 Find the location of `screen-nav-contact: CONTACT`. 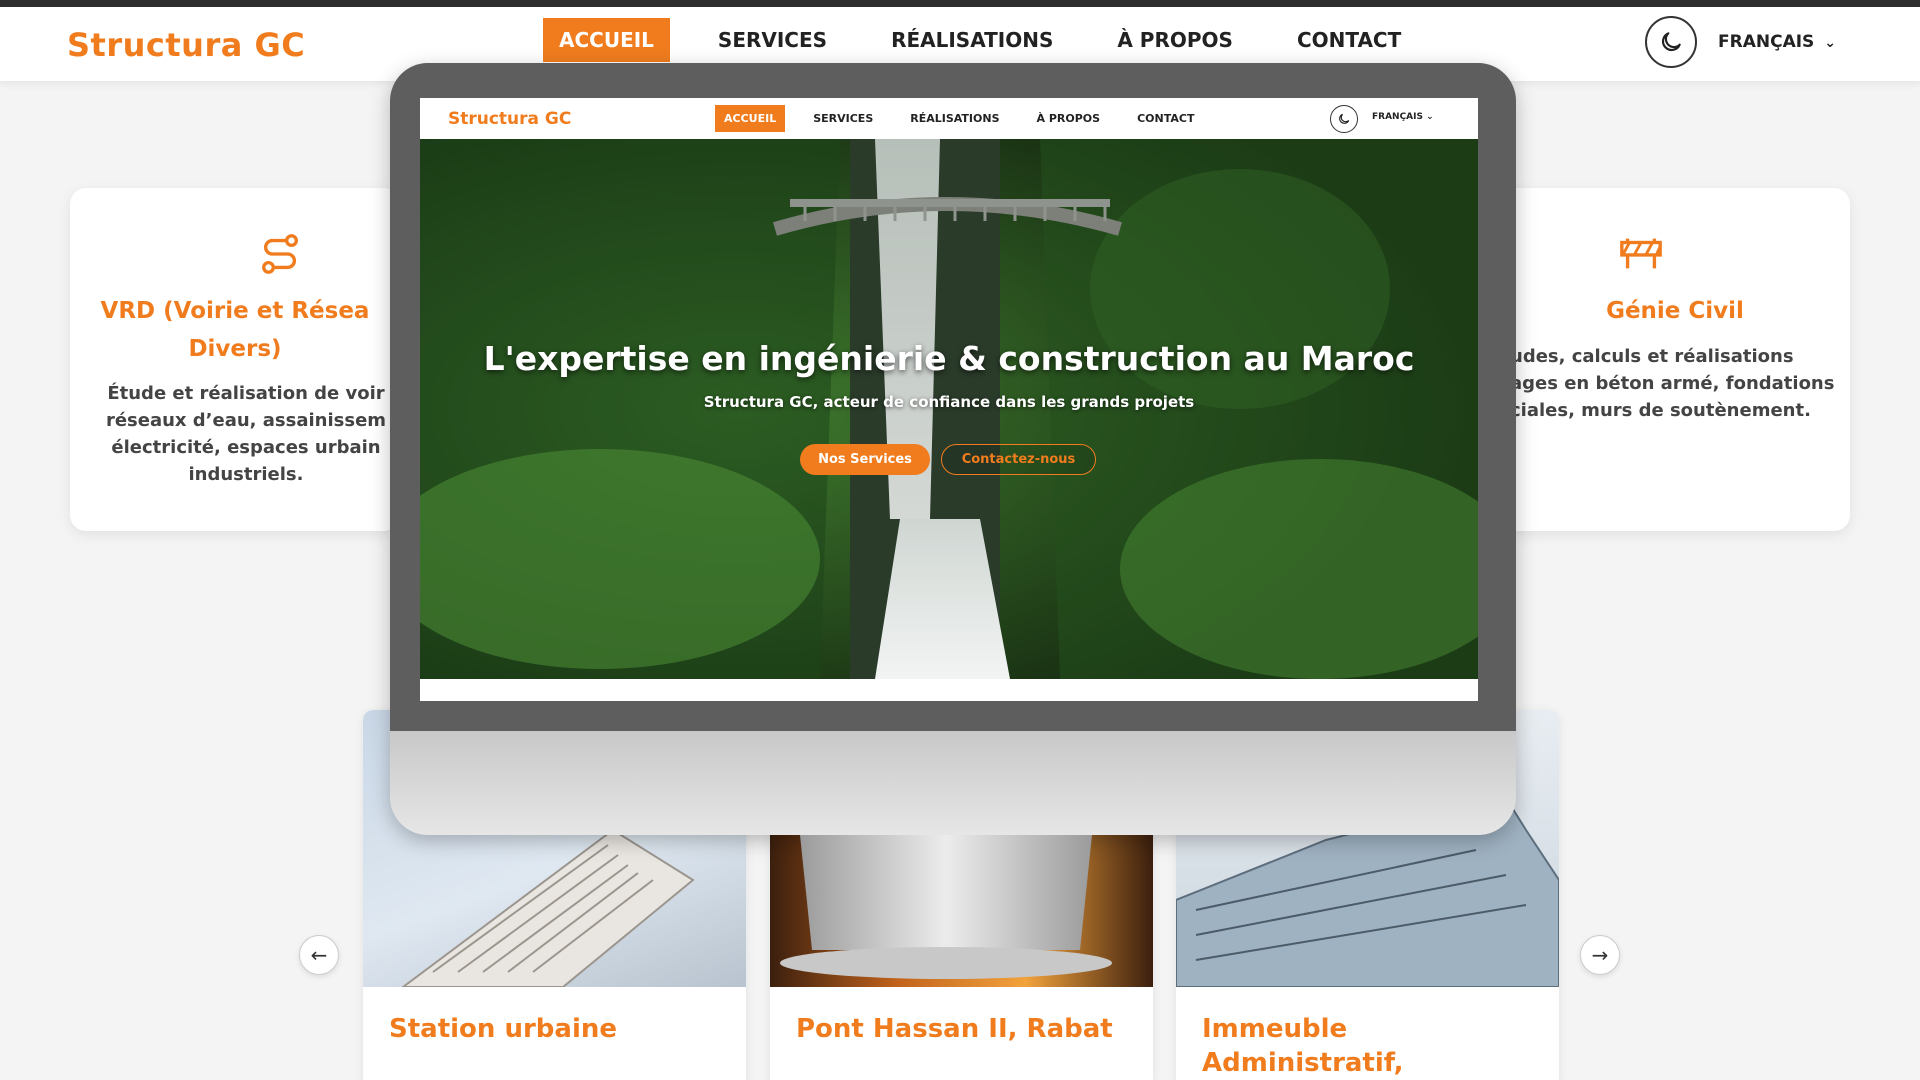

screen-nav-contact: CONTACT is located at coordinates (1165, 118).